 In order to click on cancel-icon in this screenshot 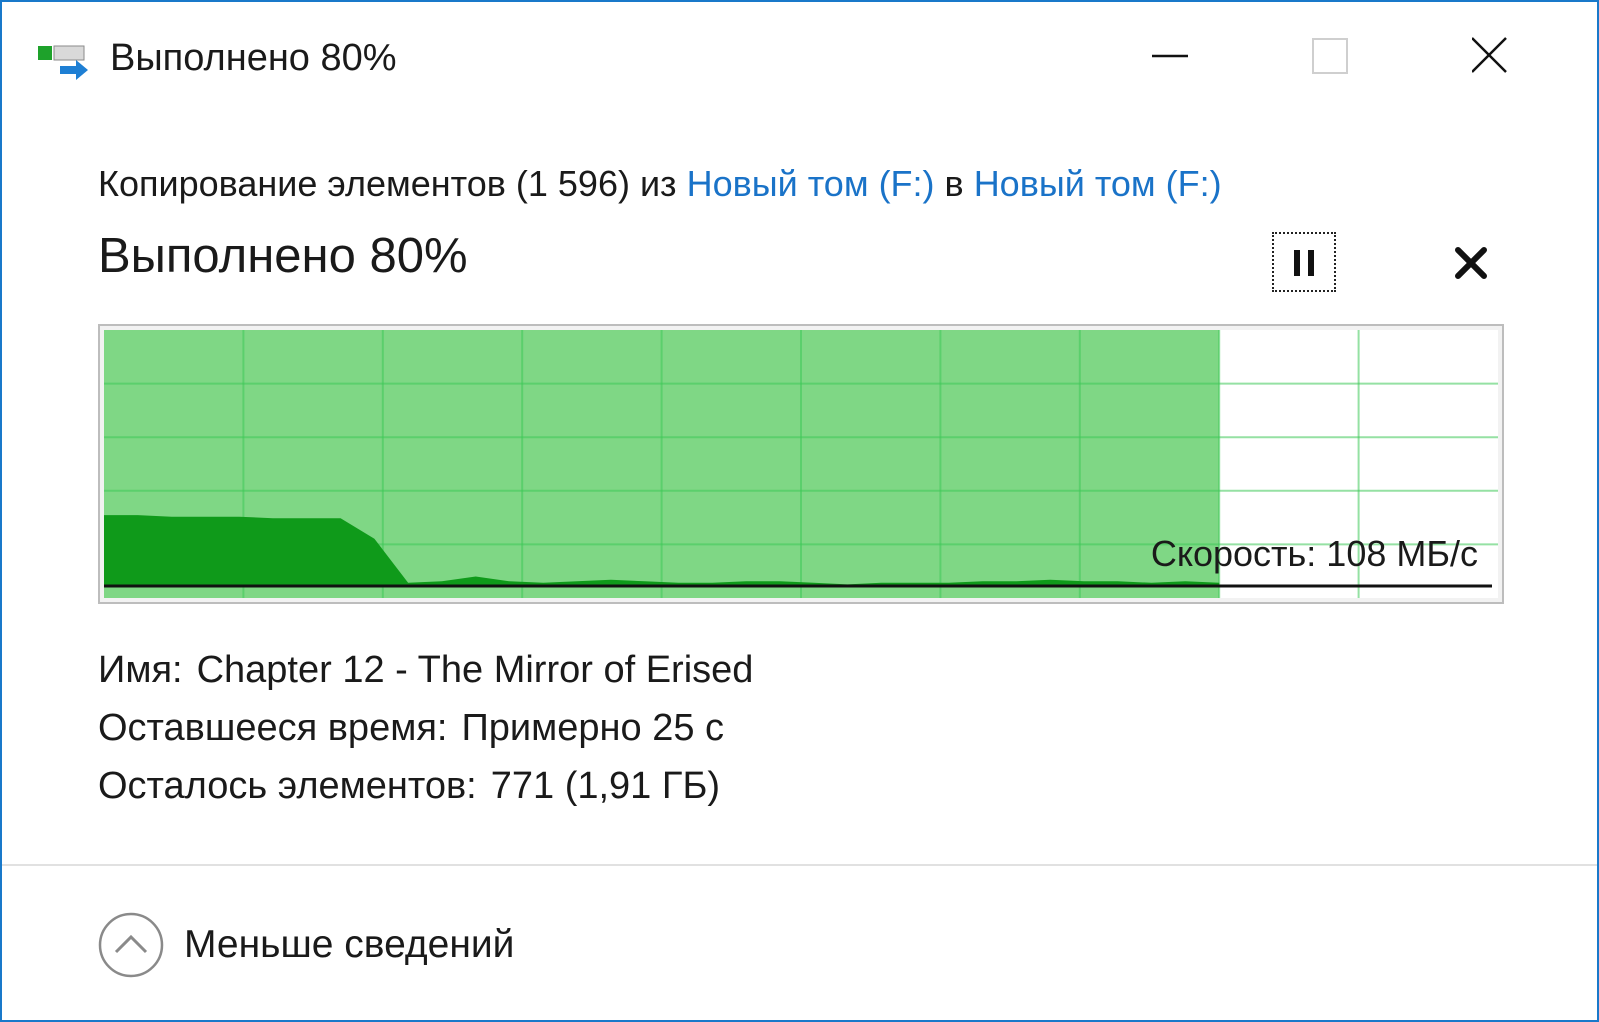, I will do `click(1471, 263)`.